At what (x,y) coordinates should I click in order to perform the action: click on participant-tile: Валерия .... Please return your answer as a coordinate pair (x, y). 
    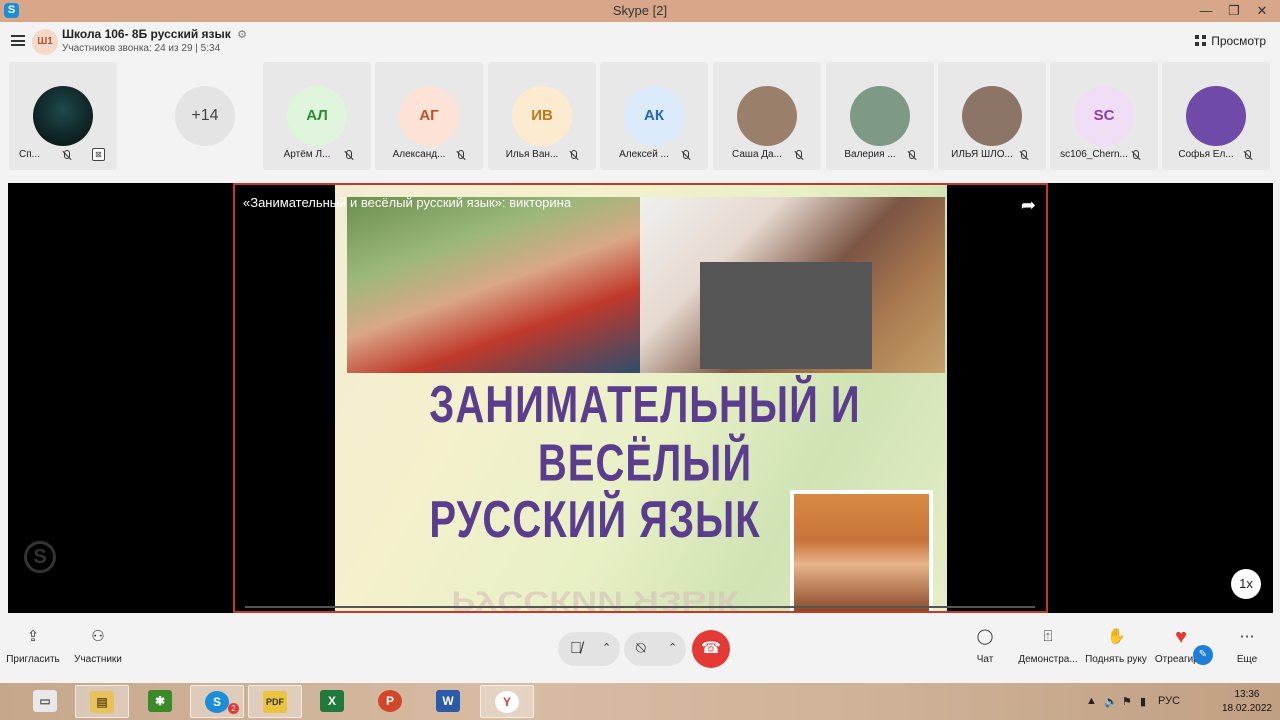
    Looking at the image, I should click on (880, 116).